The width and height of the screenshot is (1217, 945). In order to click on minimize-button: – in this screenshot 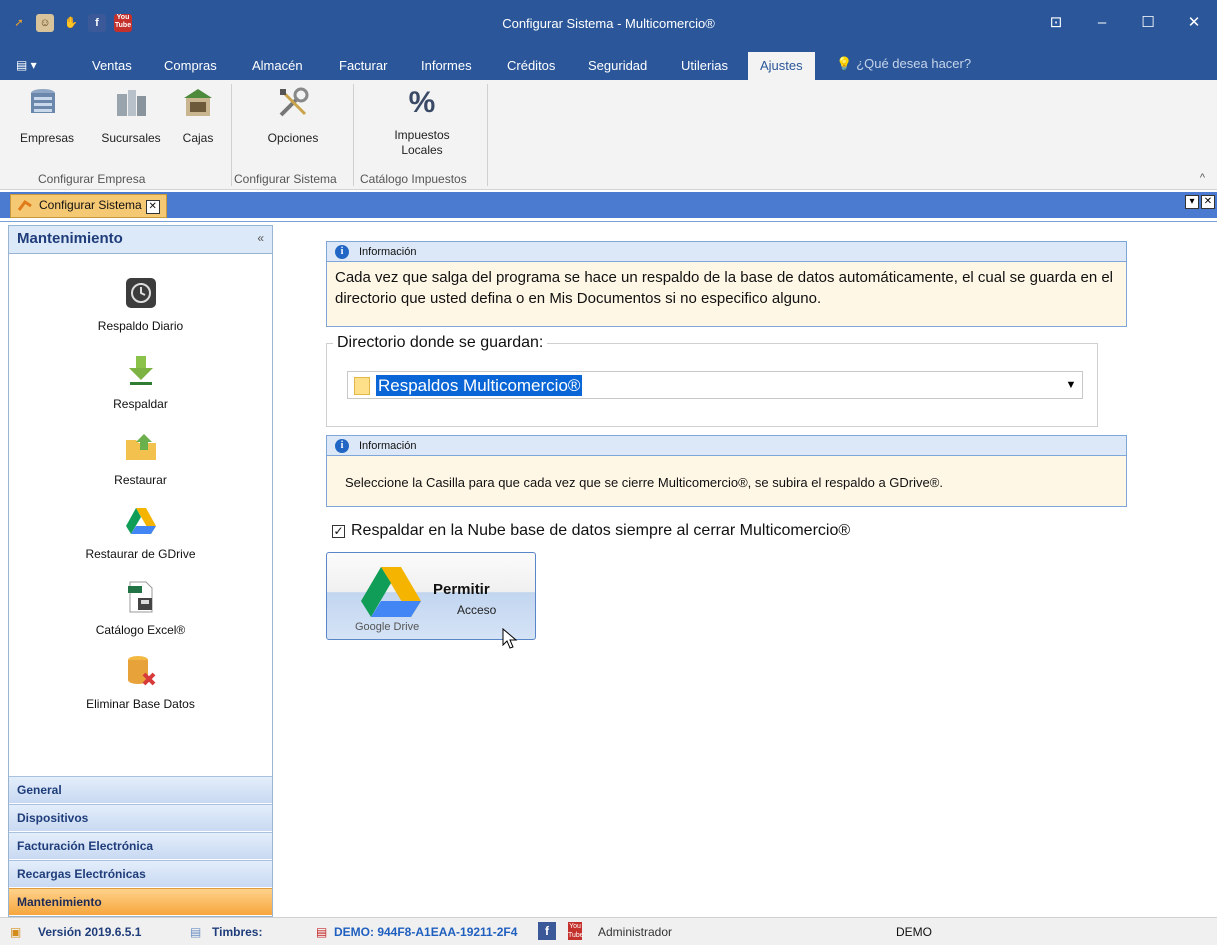, I will do `click(1102, 23)`.